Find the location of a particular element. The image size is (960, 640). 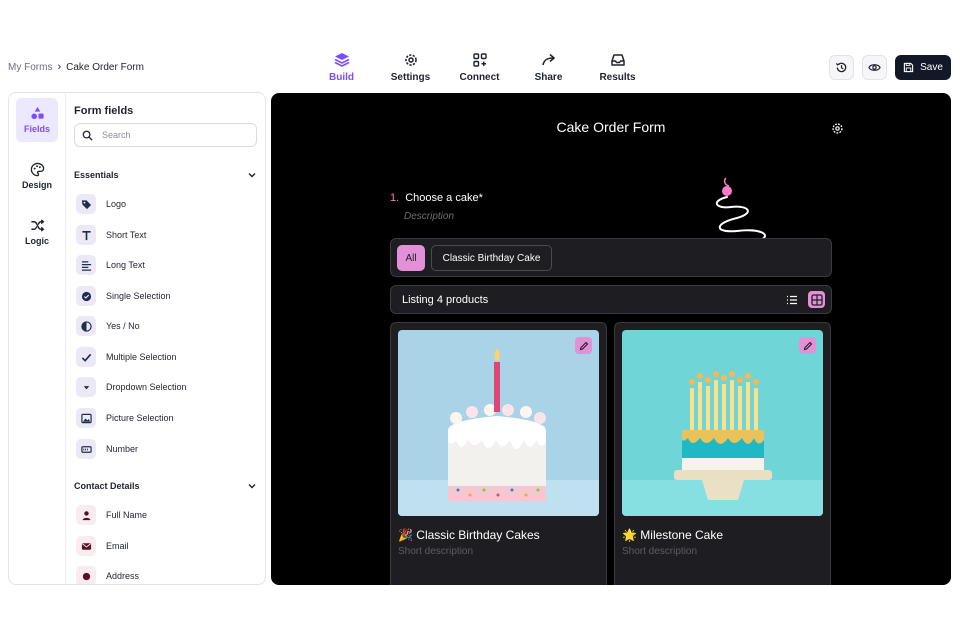

floppy-icon is located at coordinates (908, 67).